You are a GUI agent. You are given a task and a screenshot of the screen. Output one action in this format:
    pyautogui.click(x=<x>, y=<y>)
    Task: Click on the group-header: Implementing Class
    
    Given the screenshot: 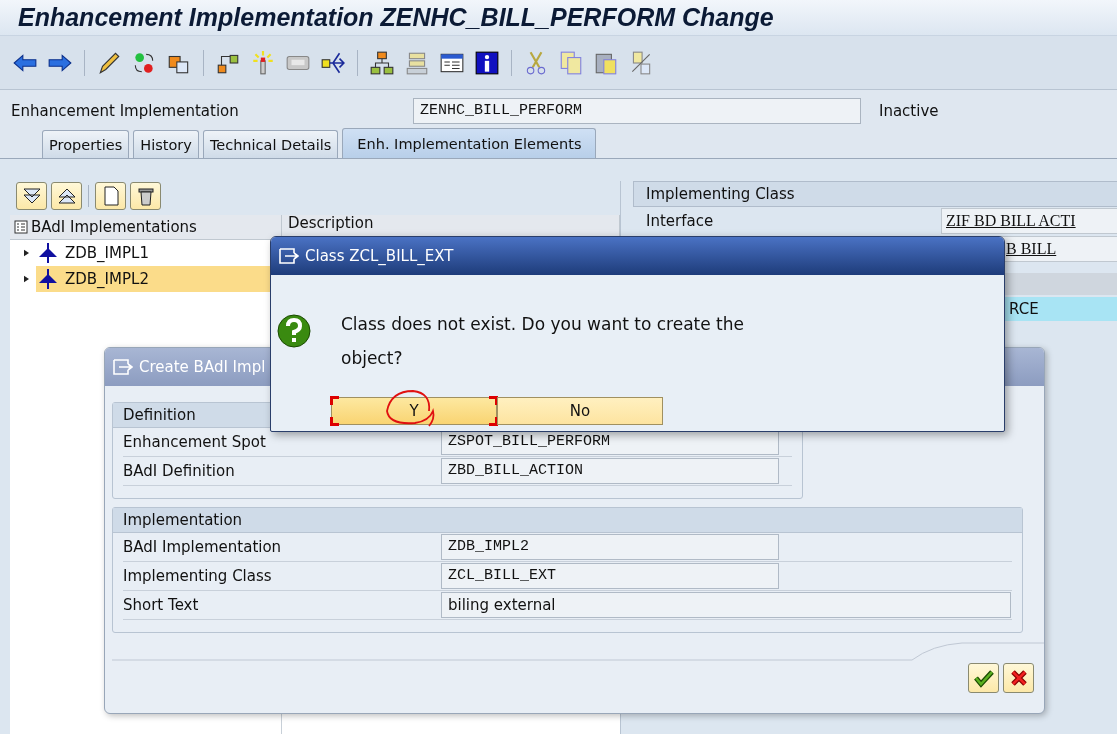 What is the action you would take?
    pyautogui.click(x=875, y=194)
    